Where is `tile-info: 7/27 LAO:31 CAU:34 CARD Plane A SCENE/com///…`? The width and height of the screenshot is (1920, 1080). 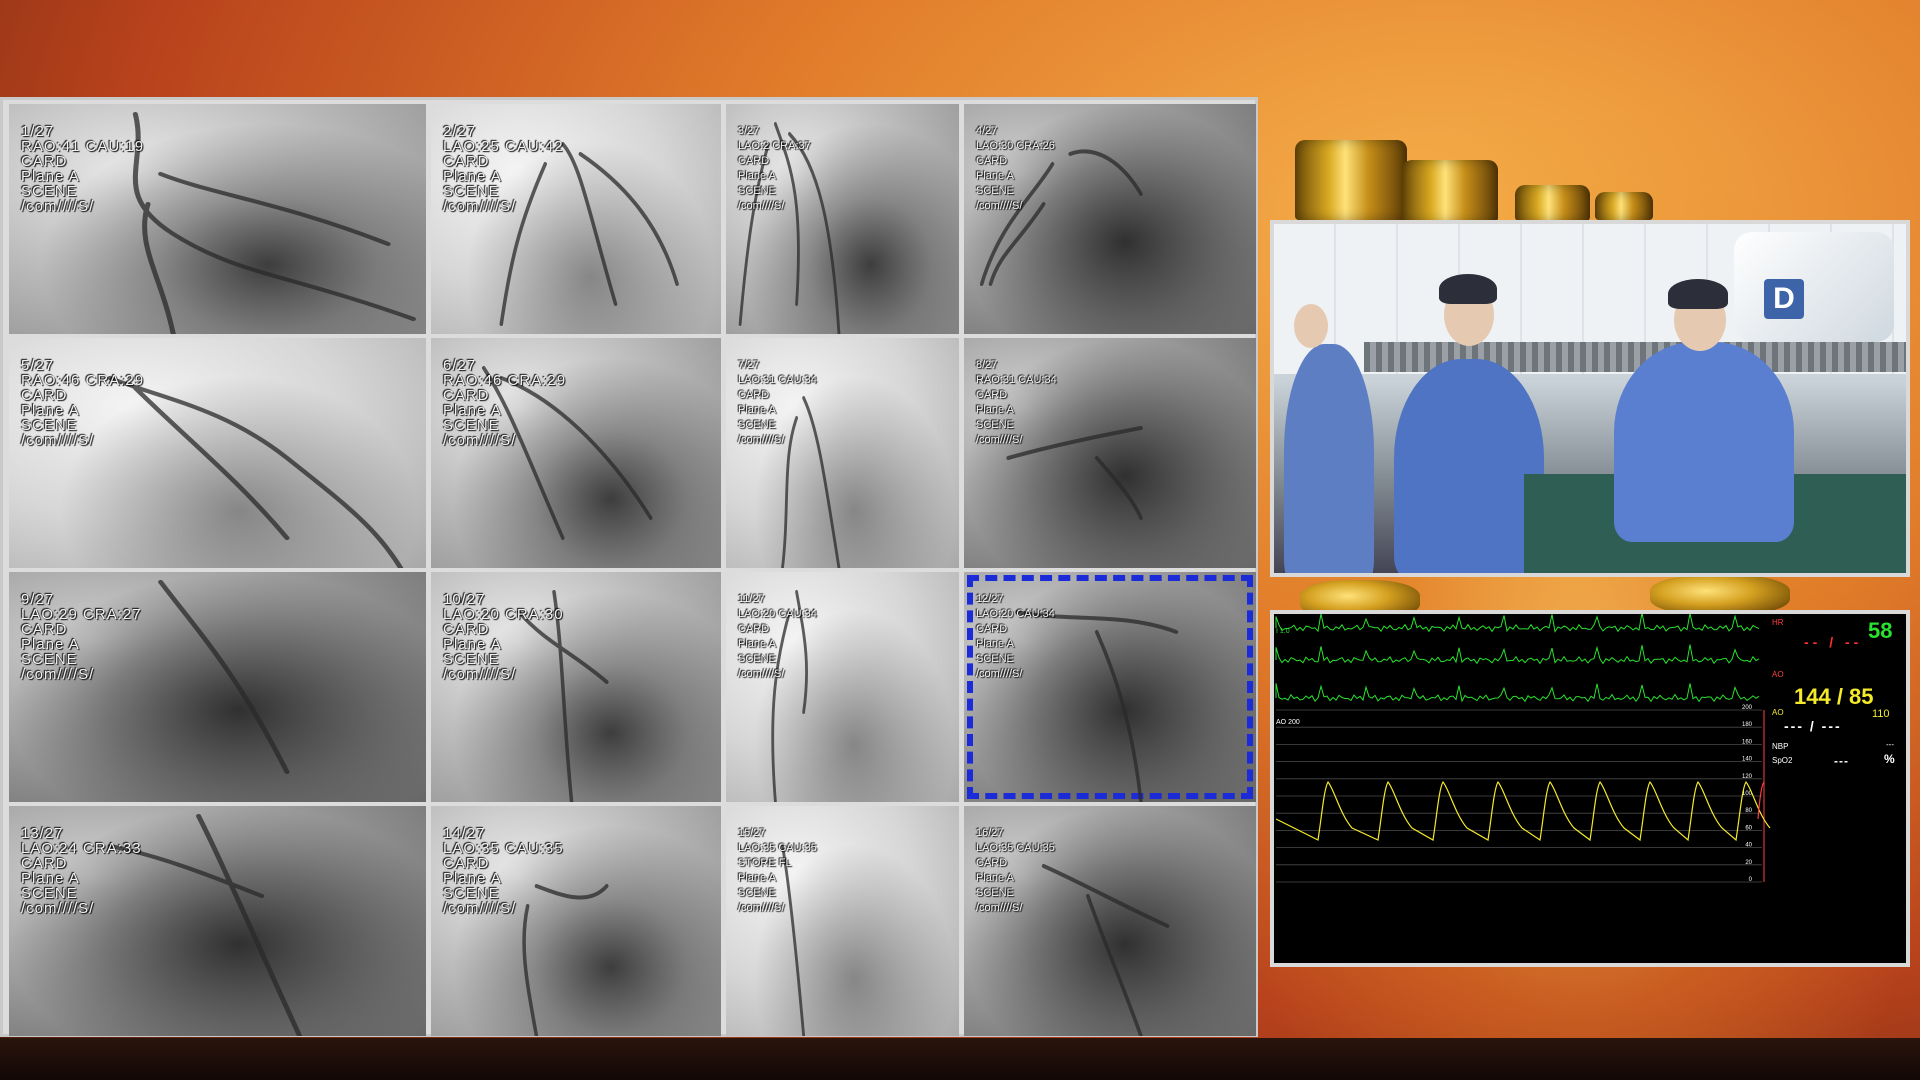
tile-info: 7/27 LAO:31 CAU:34 CARD Plane A SCENE/com///… is located at coordinates (777, 403).